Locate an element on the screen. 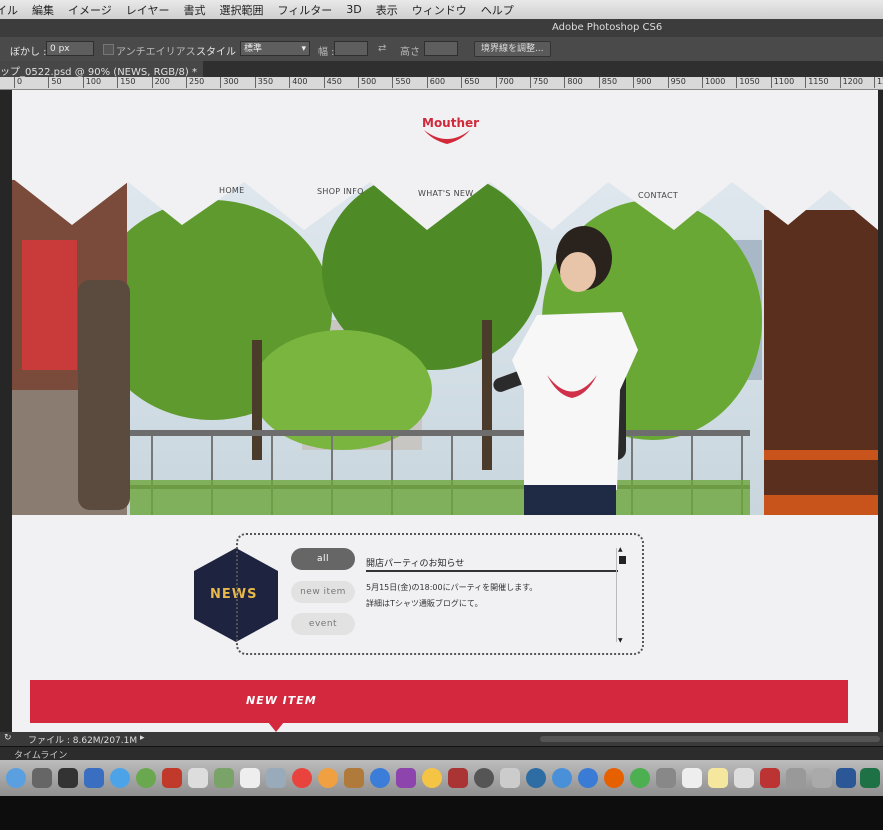 The height and width of the screenshot is (830, 883). textedit-icon is located at coordinates (692, 778).